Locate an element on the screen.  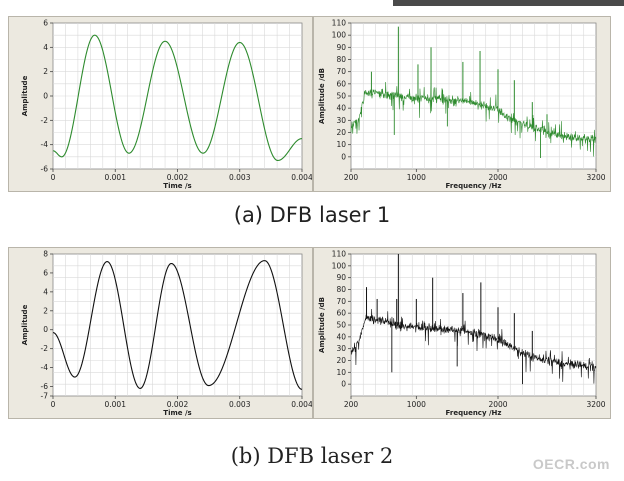
caption-a: (a) DFB laser 1 is located at coordinates (312, 215).